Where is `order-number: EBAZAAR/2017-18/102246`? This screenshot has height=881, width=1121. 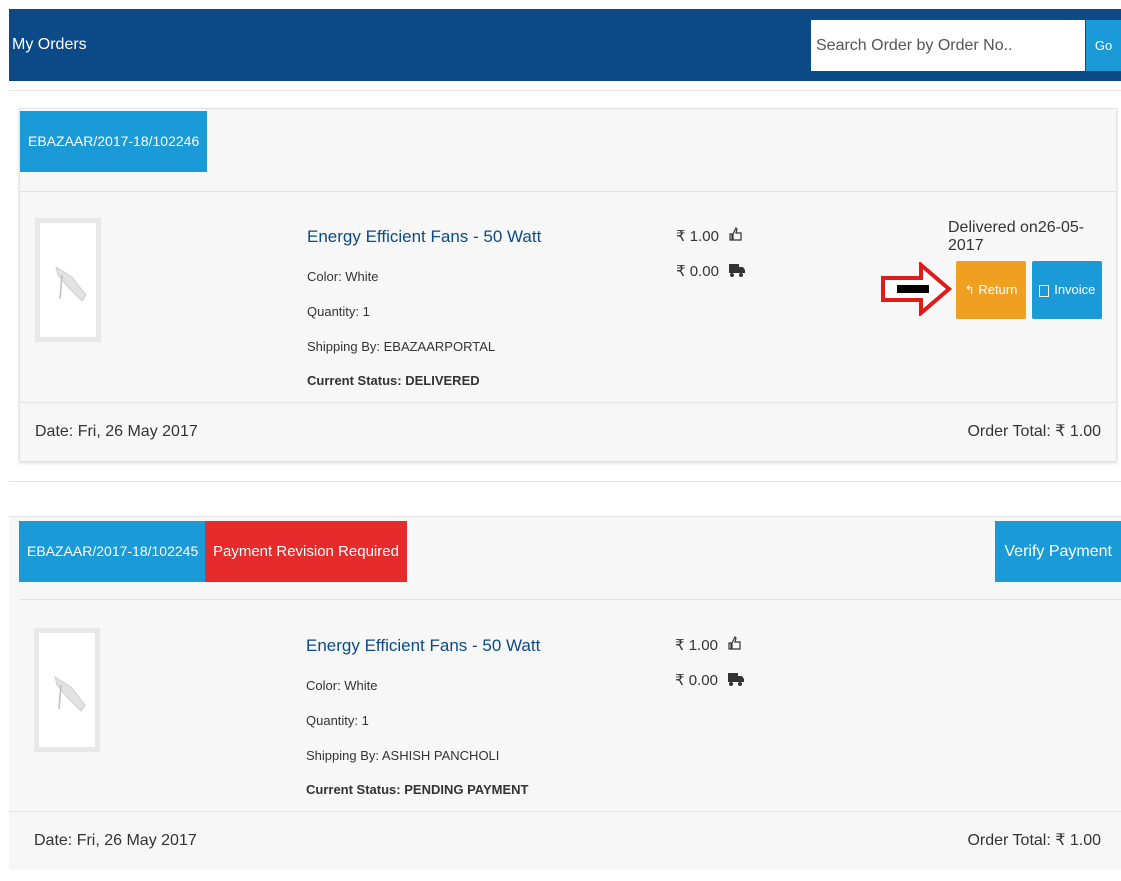 order-number: EBAZAAR/2017-18/102246 is located at coordinates (114, 141).